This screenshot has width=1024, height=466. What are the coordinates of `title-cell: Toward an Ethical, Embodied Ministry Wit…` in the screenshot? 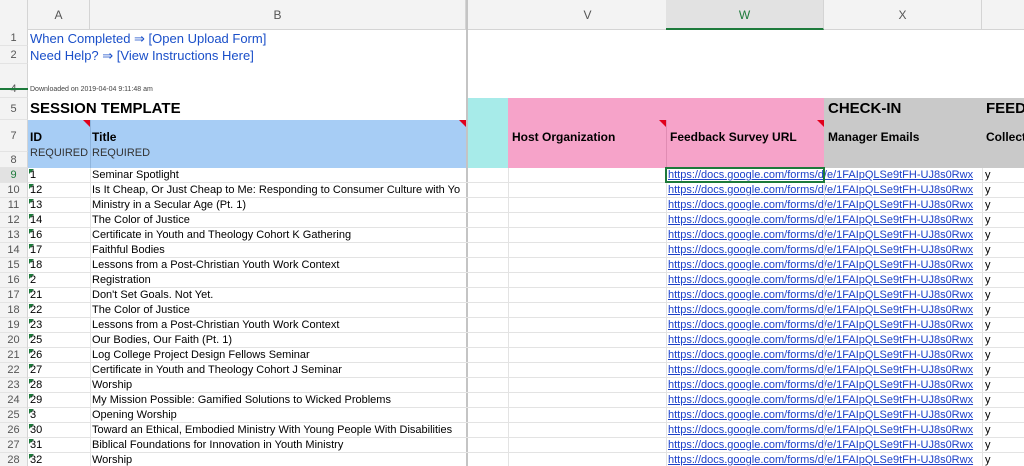 It's located at (279, 430).